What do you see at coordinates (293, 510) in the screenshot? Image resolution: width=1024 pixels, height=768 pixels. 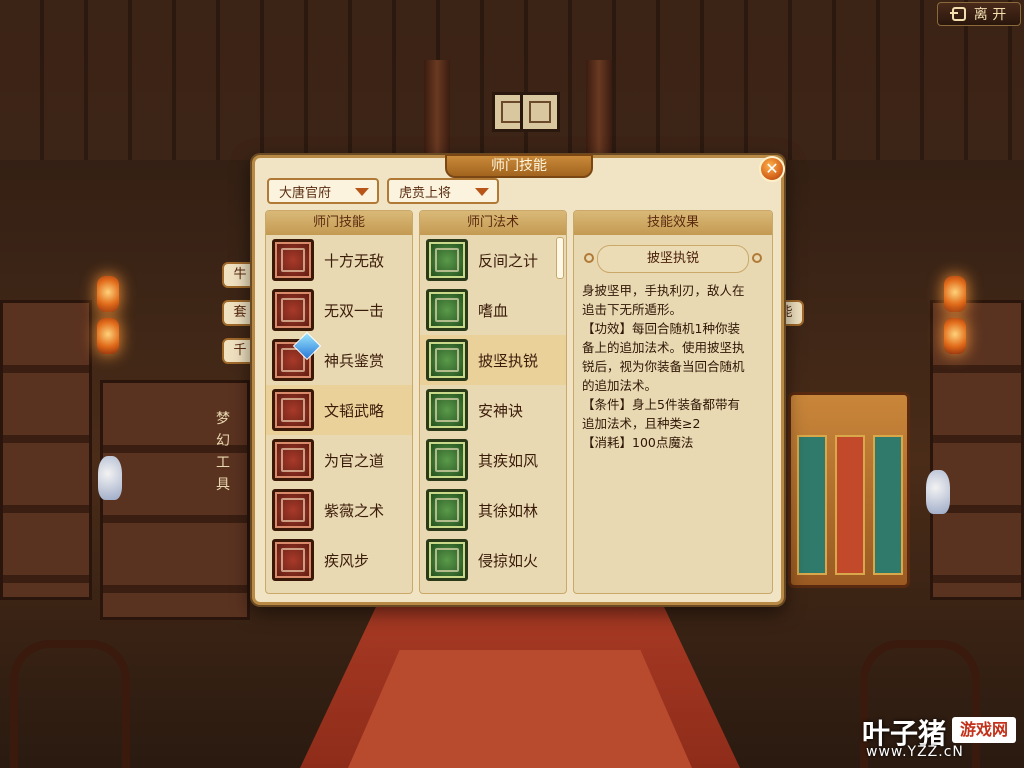 I see `rune-icon` at bounding box center [293, 510].